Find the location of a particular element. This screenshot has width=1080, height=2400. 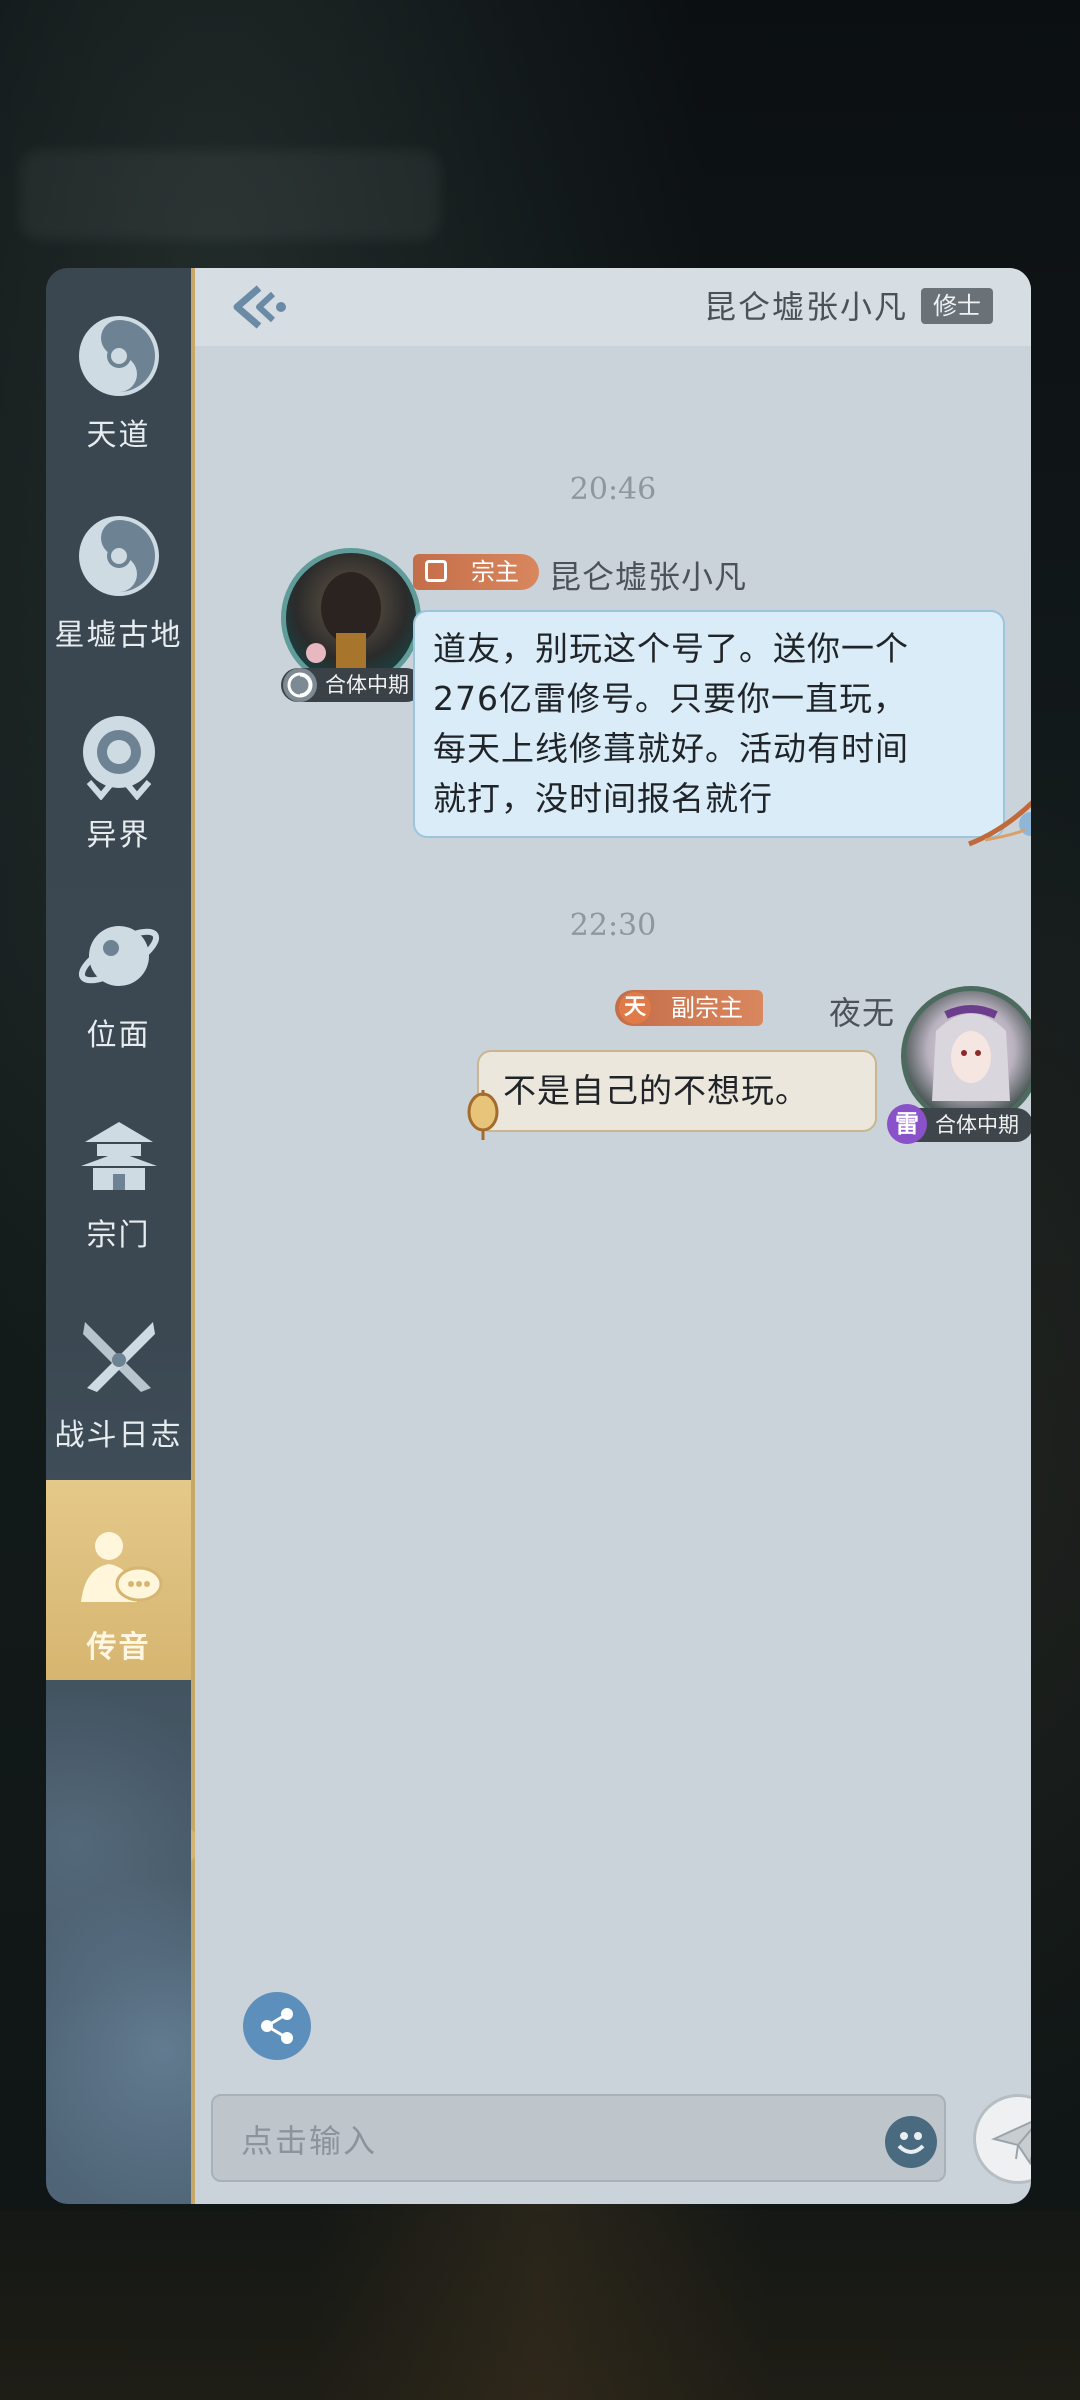

sidebar-item-zongmen: 宗门 is located at coordinates (118, 1168).